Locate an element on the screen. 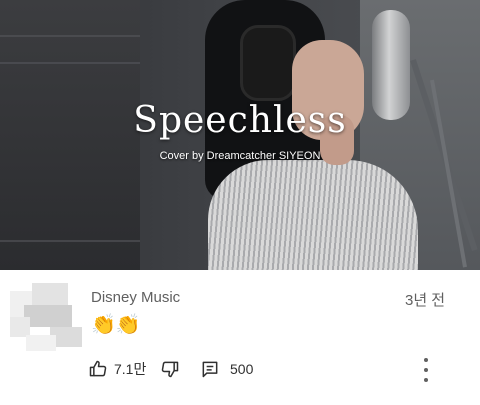  video-subtitle: Cover by Dreamcatcher SIYEON is located at coordinates (240, 156).